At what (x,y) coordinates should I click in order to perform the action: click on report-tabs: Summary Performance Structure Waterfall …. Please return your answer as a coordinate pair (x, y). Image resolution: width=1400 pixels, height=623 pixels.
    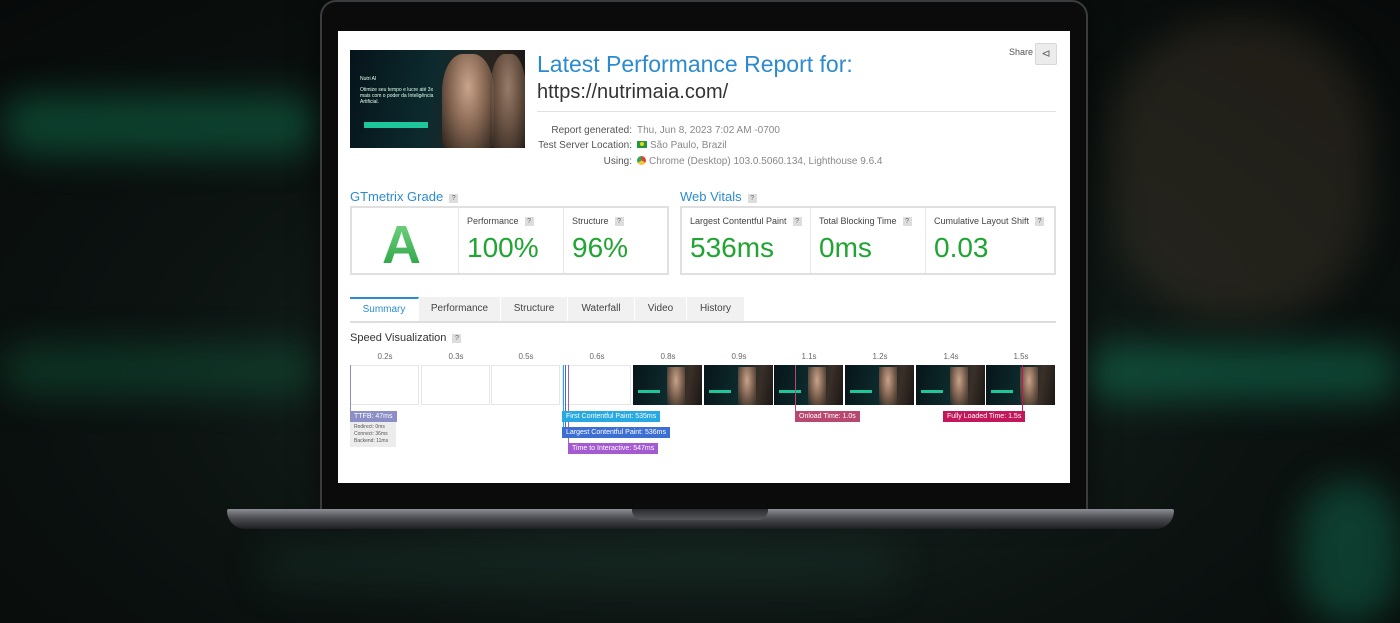
    Looking at the image, I should click on (703, 310).